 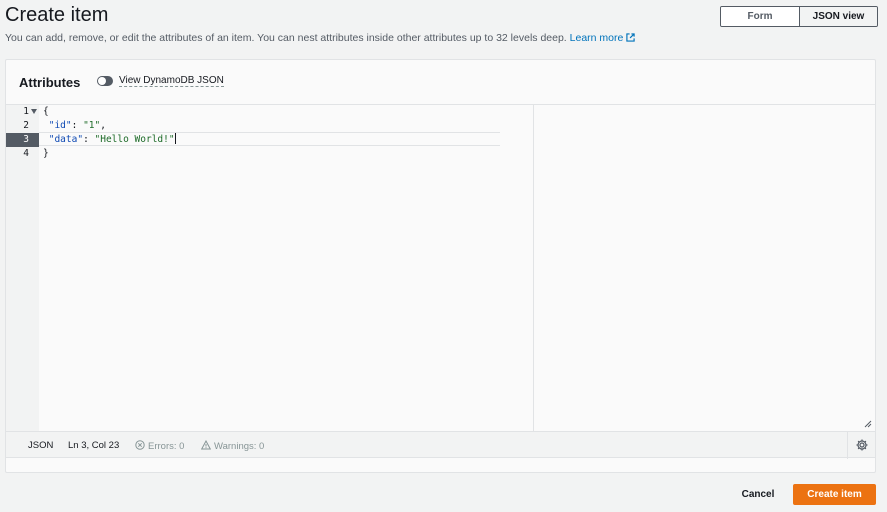 I want to click on attributes-panel-header: Attributes View DynamoDB JSON, so click(x=440, y=82).